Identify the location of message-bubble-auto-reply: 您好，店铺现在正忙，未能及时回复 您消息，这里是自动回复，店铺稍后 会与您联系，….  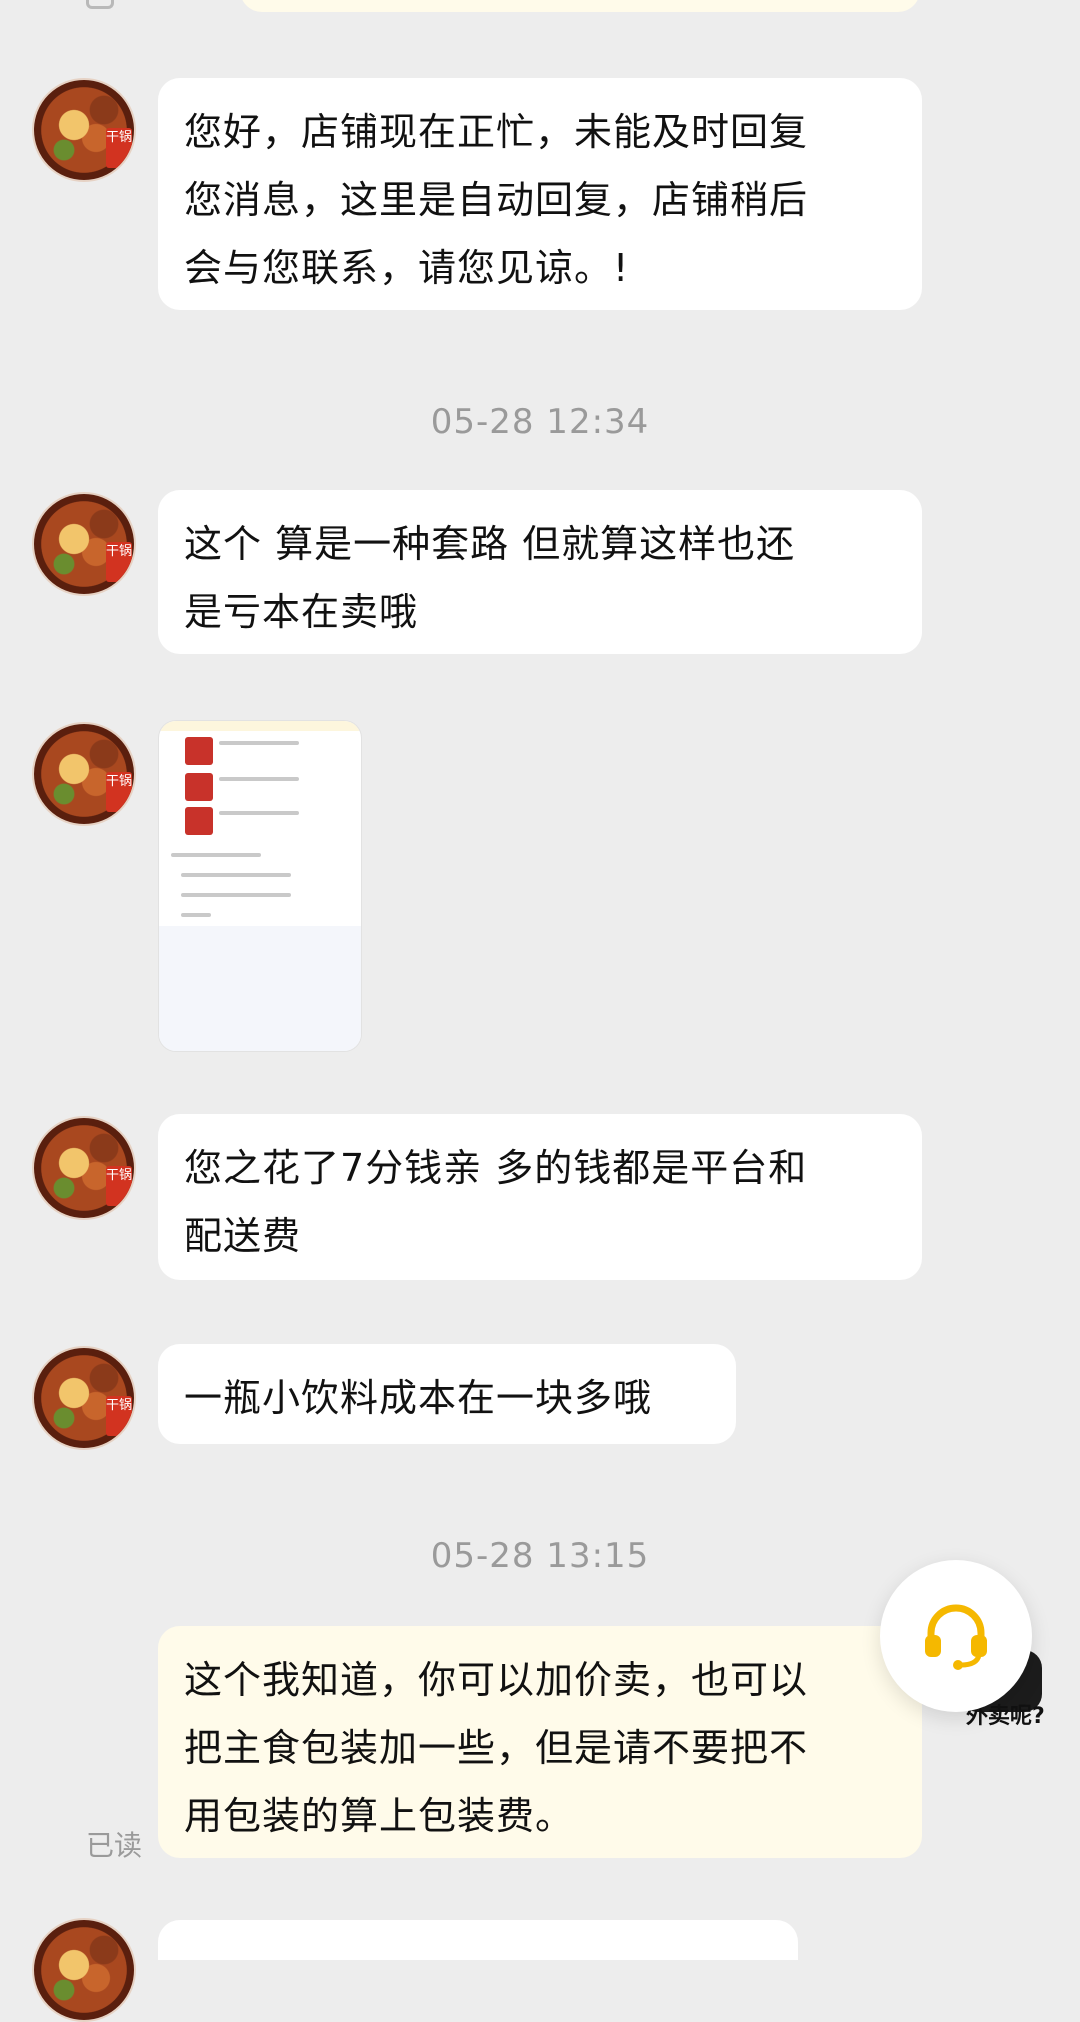
(540, 194).